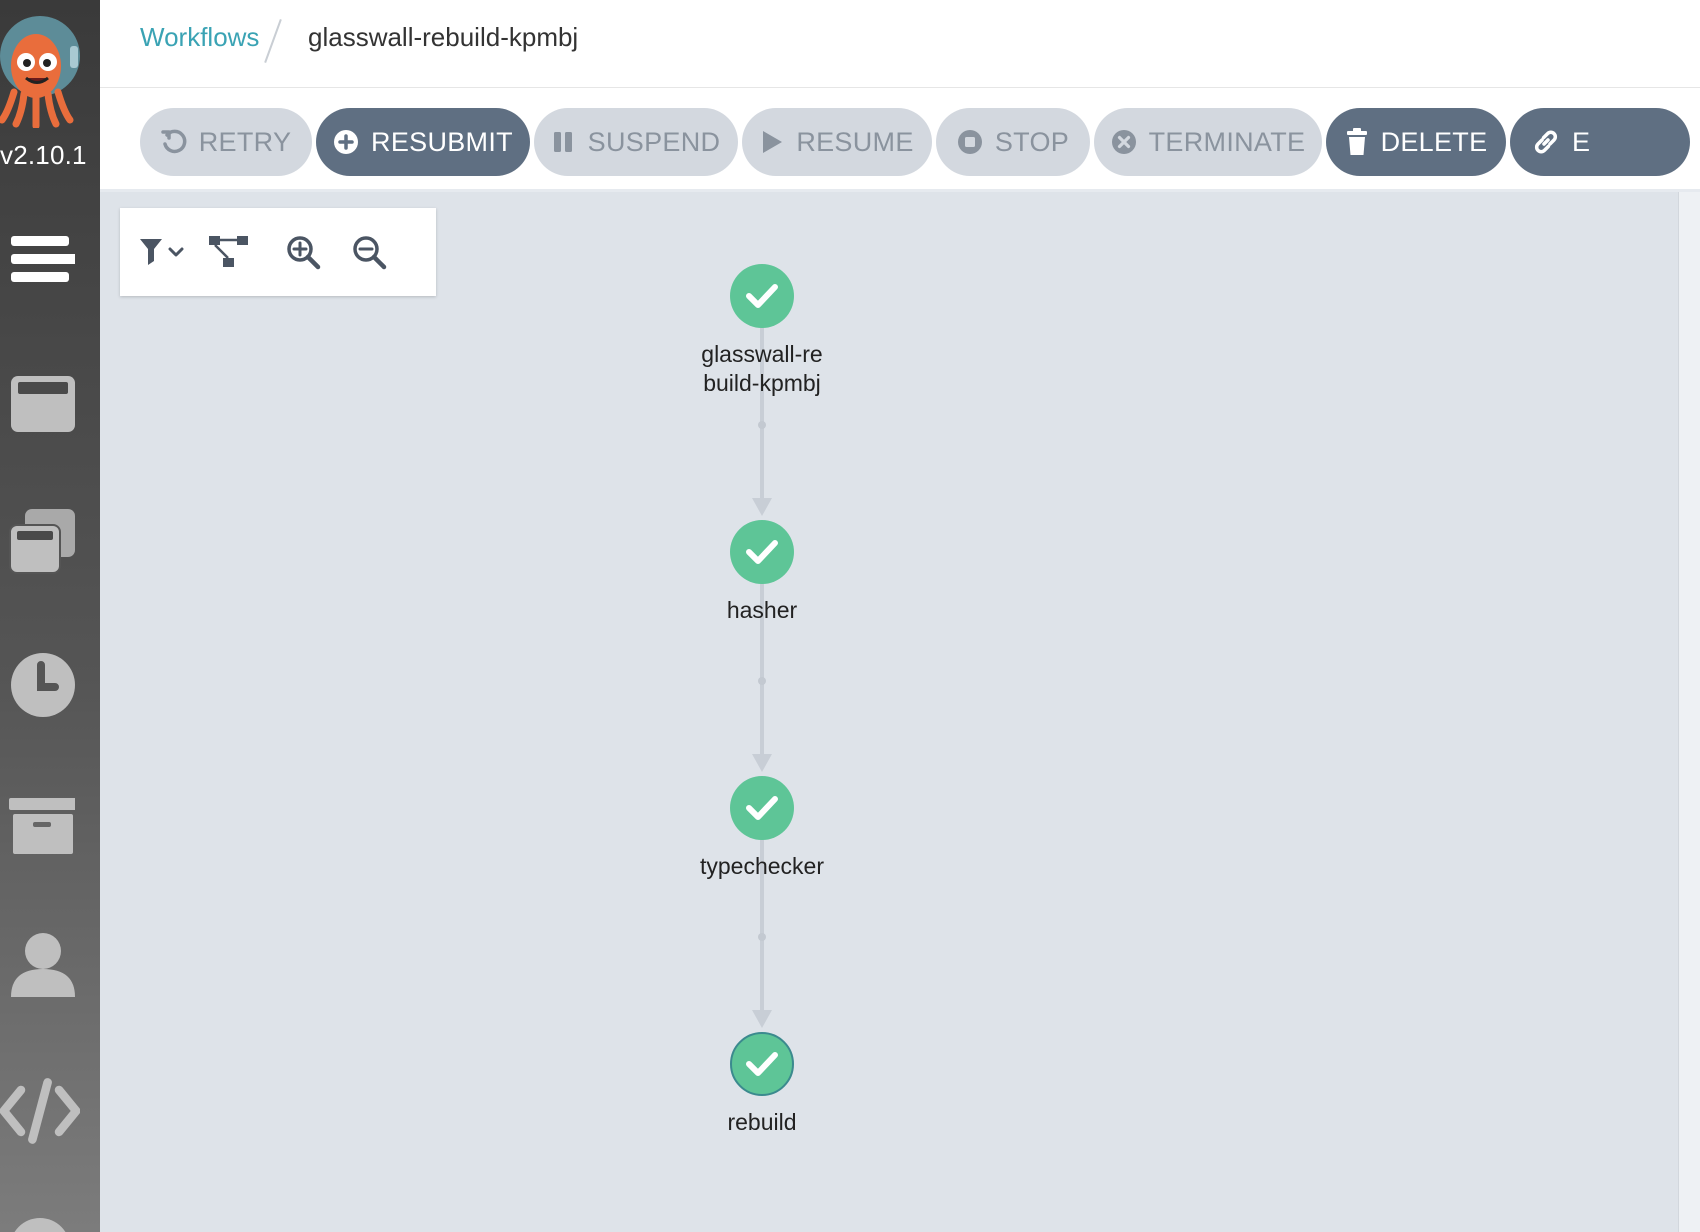 Image resolution: width=1700 pixels, height=1232 pixels. I want to click on app-version: v2.10.1, so click(43, 155).